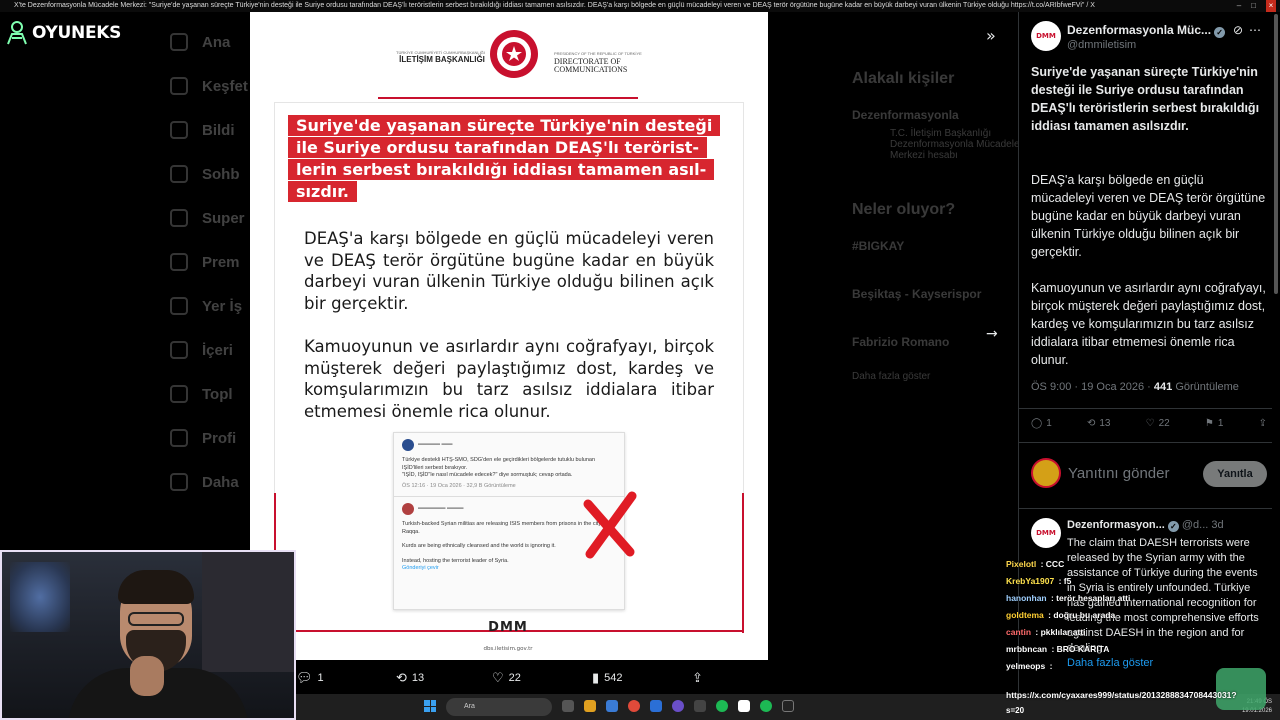 The width and height of the screenshot is (1280, 720). What do you see at coordinates (210, 174) in the screenshot?
I see `sidebar-item: Sohb` at bounding box center [210, 174].